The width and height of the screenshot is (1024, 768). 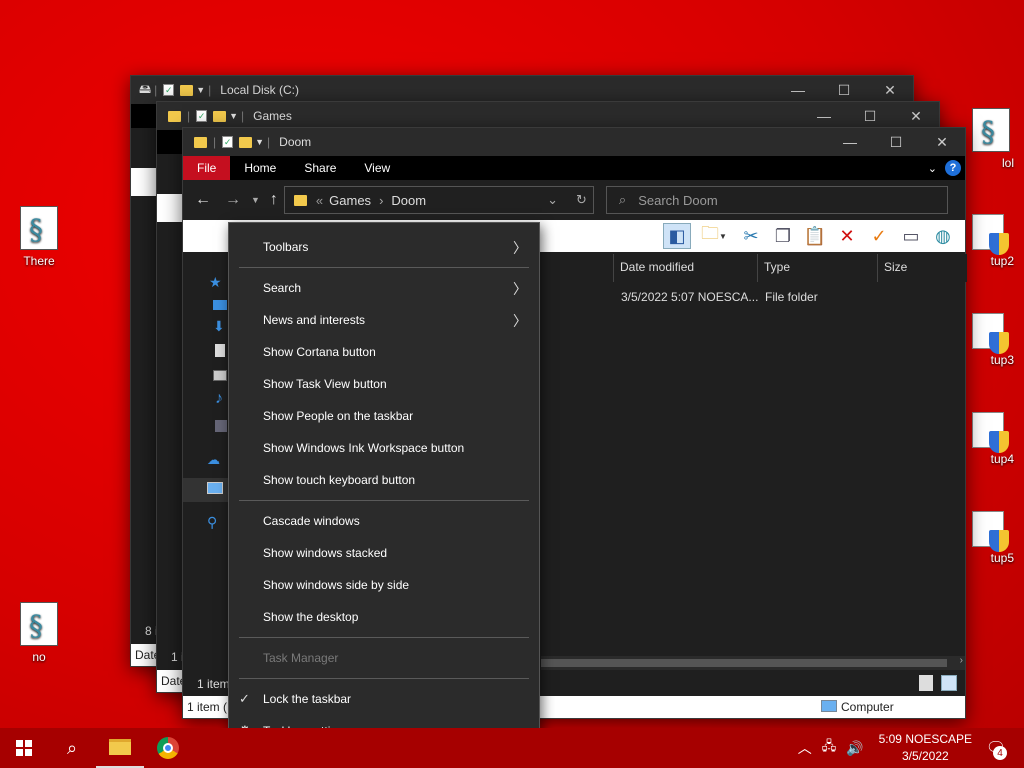 I want to click on recent-dropdown-icon: ▼, so click(x=255, y=200).